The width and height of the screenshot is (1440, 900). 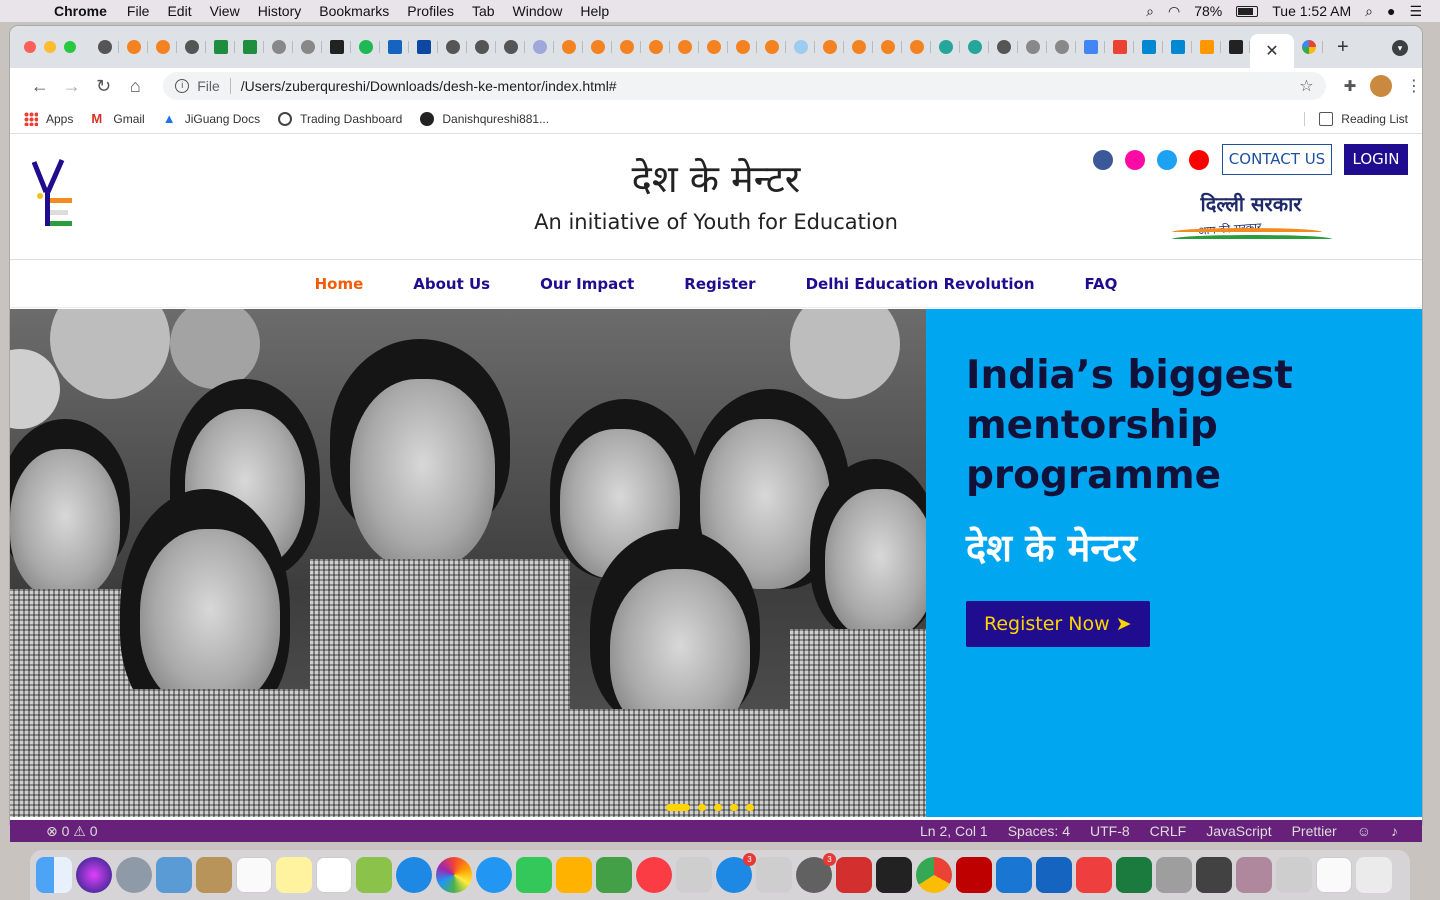 I want to click on disk-utility-icon, so click(x=1174, y=875).